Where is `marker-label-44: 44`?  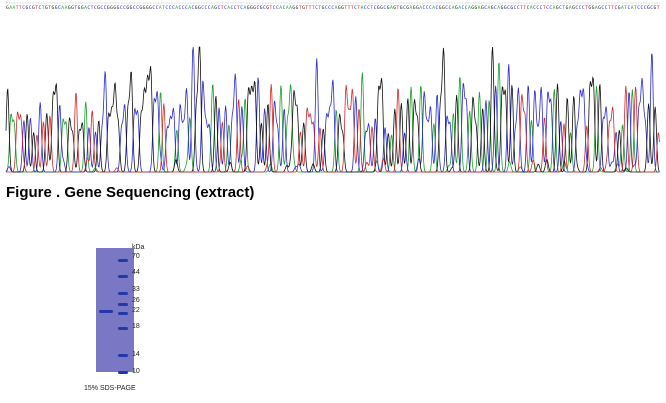
marker-label-44: 44 is located at coordinates (136, 272).